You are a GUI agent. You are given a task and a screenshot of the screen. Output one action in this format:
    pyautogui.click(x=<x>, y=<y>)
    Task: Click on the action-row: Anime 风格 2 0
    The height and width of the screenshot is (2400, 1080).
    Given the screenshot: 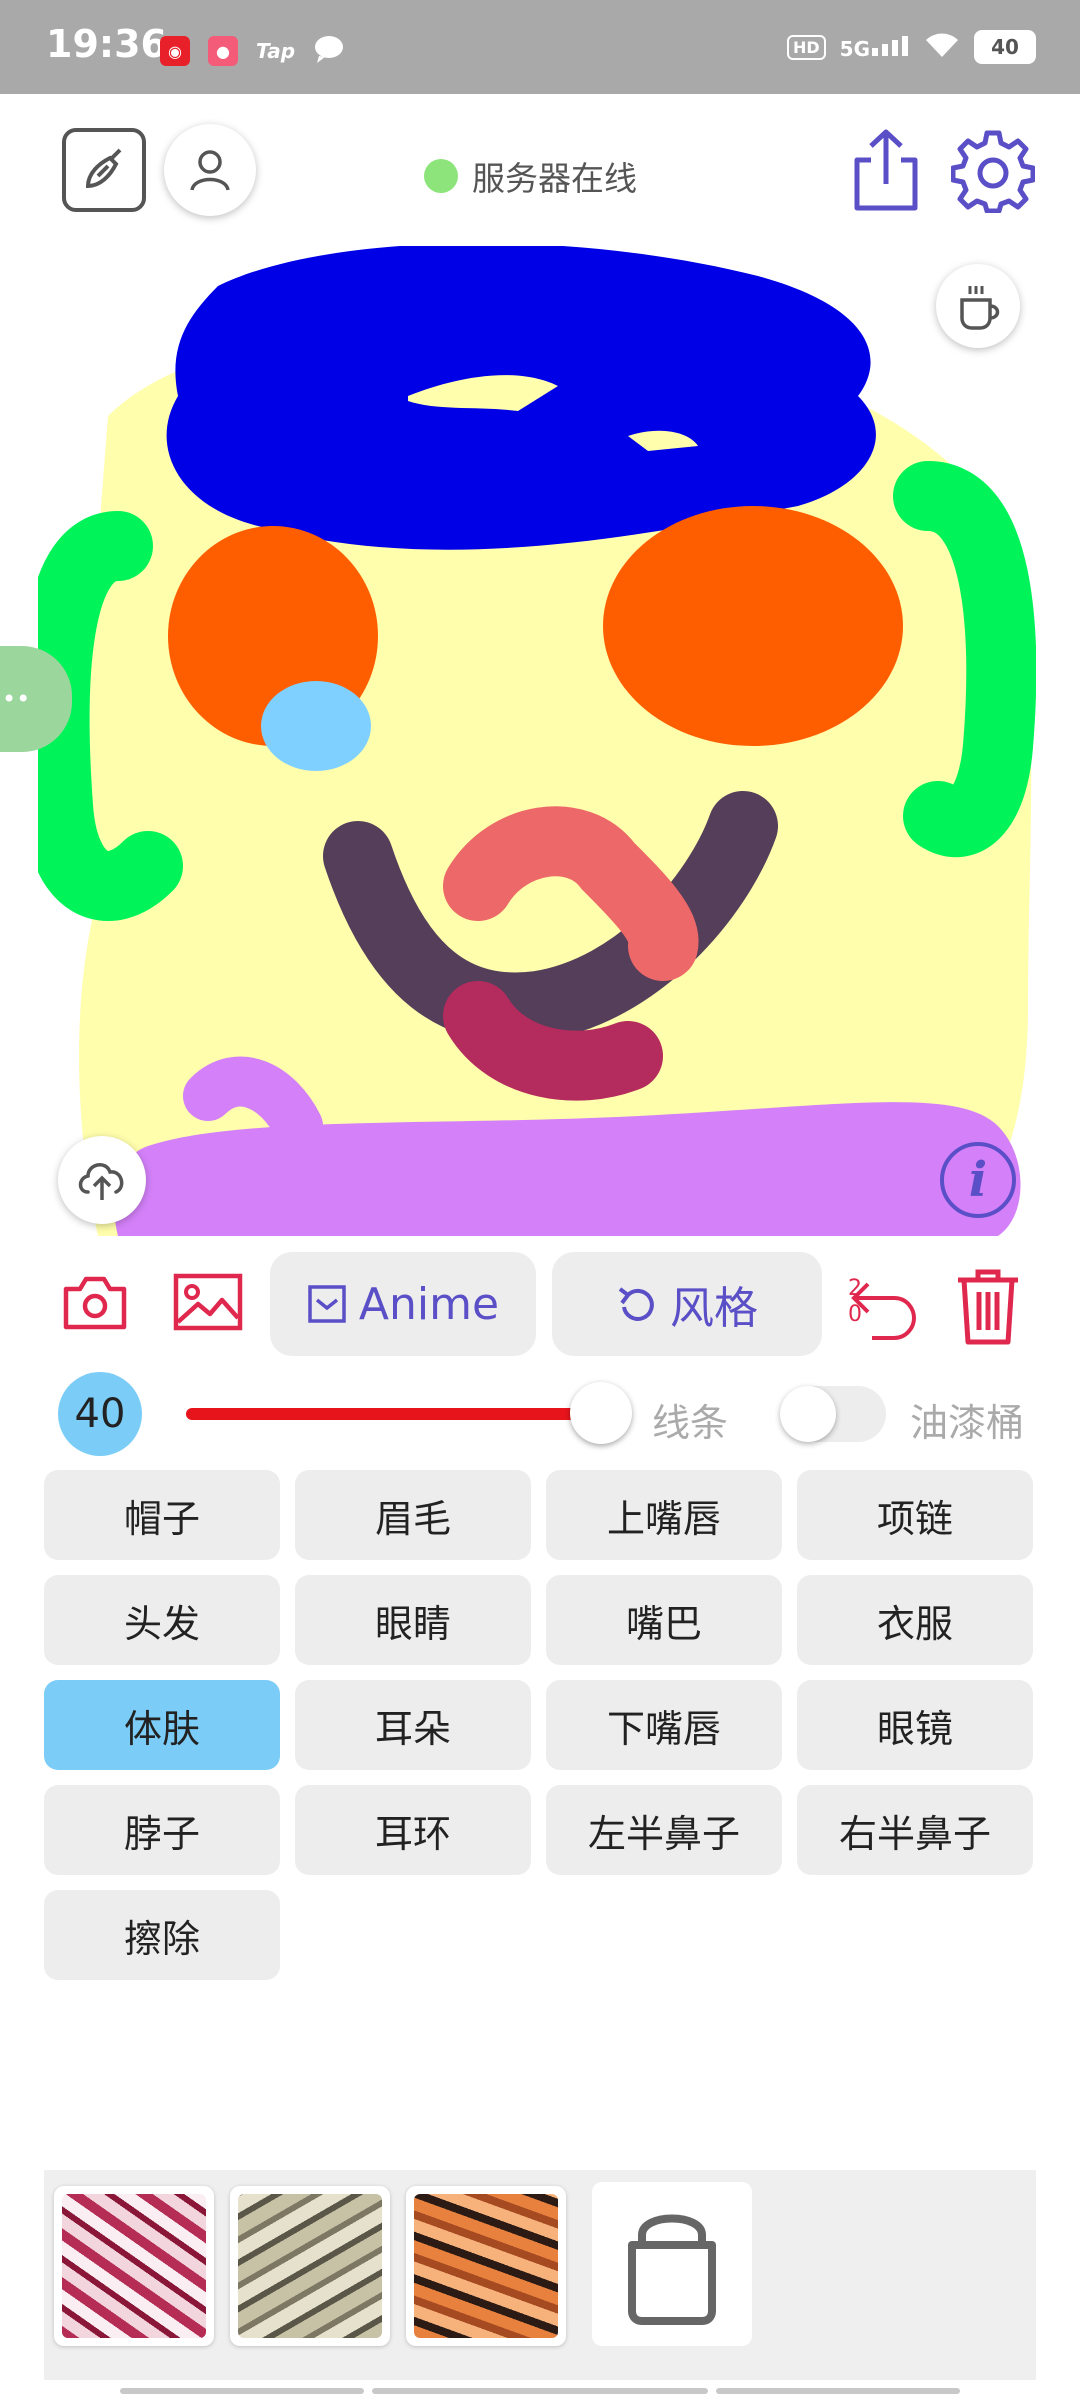 What is the action you would take?
    pyautogui.click(x=540, y=1303)
    